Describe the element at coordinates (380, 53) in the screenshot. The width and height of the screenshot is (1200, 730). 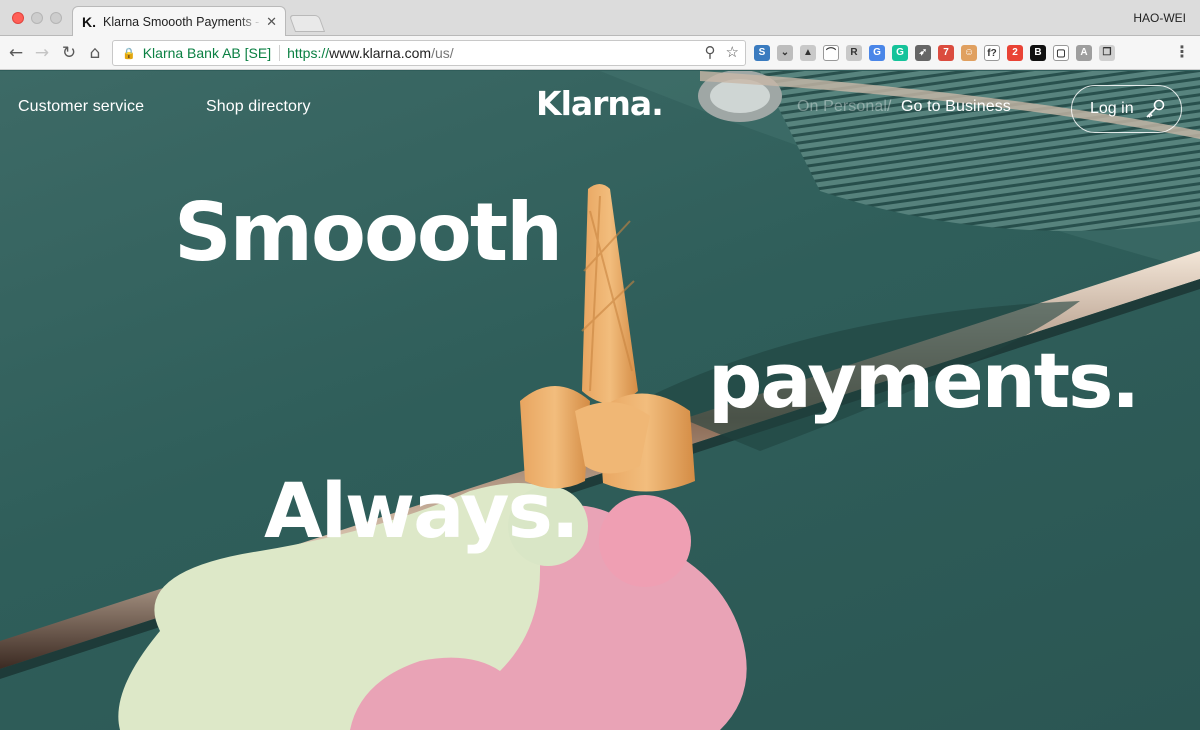
I see `url-host: www.klarna.com` at that location.